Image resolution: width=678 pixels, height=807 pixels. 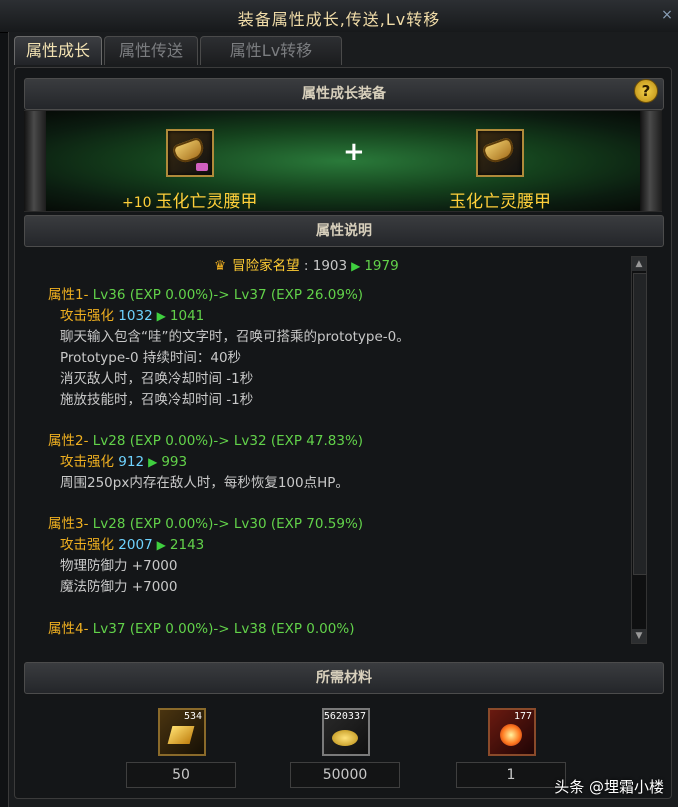 I want to click on banner-right-roller, so click(x=651, y=161).